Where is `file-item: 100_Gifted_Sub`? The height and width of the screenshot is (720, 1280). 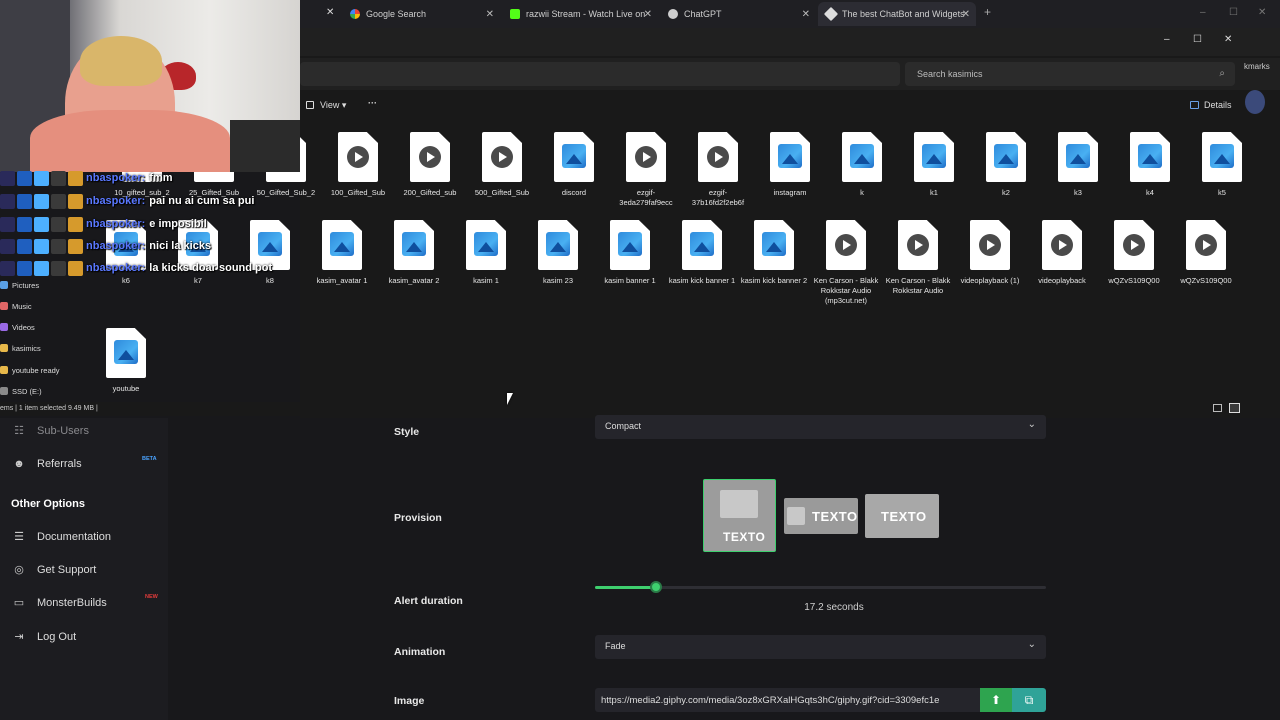 file-item: 100_Gifted_Sub is located at coordinates (358, 165).